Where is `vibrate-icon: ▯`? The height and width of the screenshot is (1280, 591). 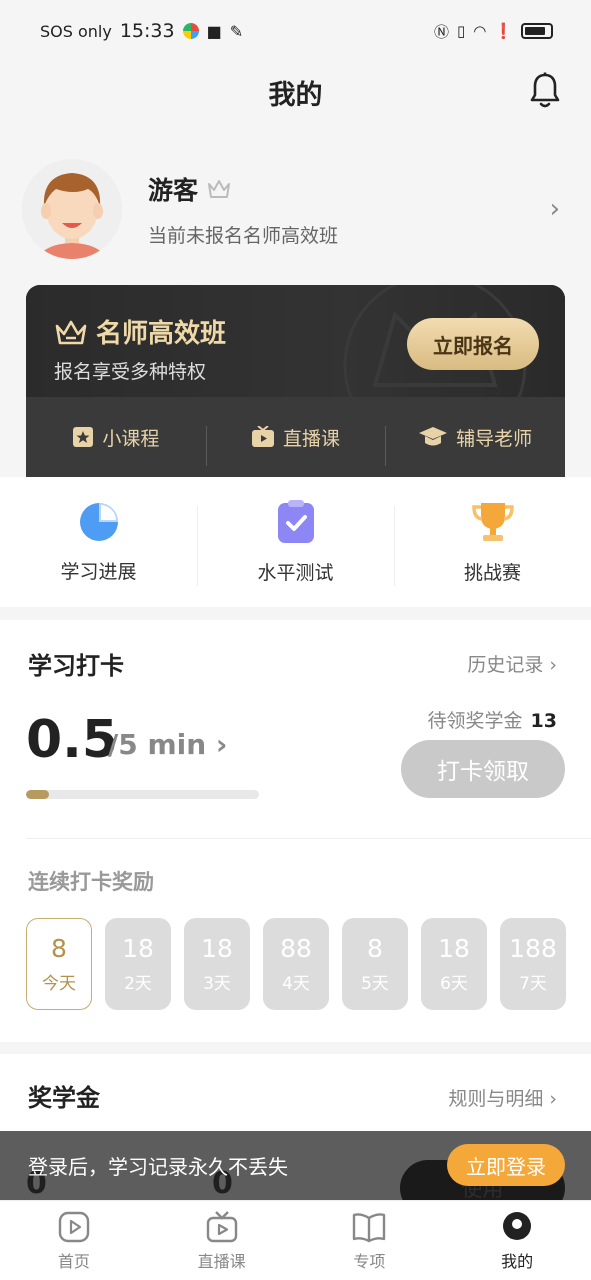 vibrate-icon: ▯ is located at coordinates (461, 31).